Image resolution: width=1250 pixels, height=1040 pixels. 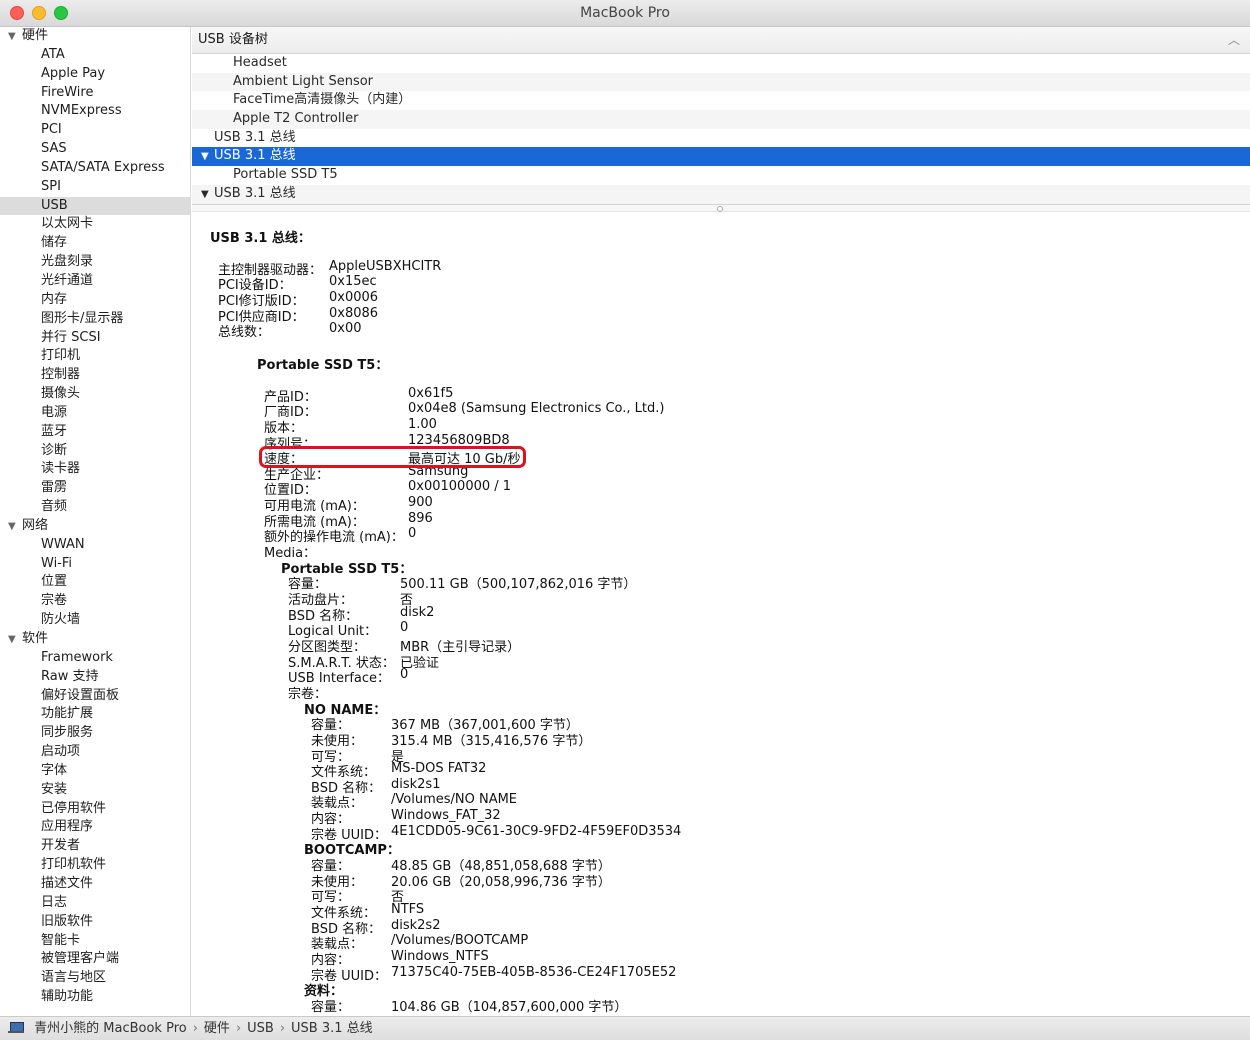 What do you see at coordinates (95, 413) in the screenshot?
I see `sidebar-item: 电源` at bounding box center [95, 413].